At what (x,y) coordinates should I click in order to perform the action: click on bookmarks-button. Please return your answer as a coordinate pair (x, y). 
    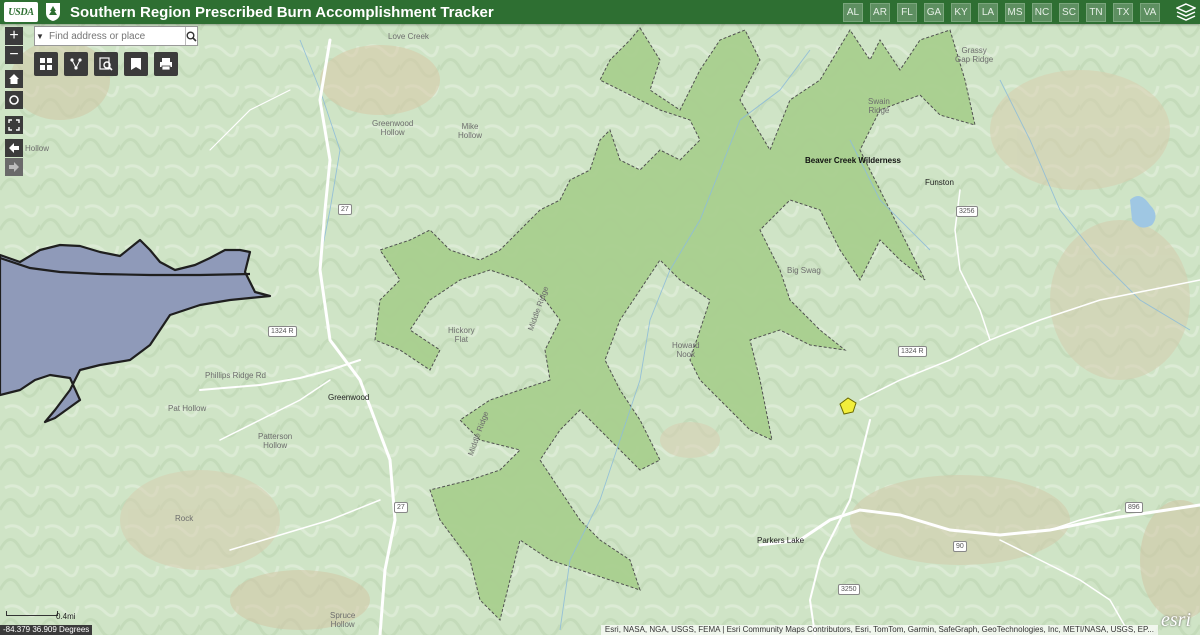
    Looking at the image, I should click on (136, 64).